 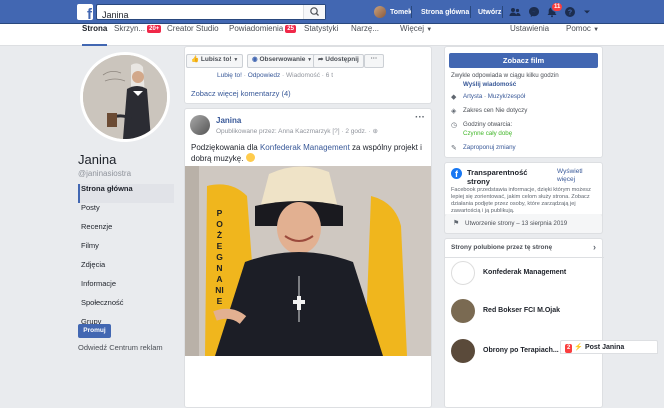 What do you see at coordinates (197, 15) in the screenshot?
I see `search-input` at bounding box center [197, 15].